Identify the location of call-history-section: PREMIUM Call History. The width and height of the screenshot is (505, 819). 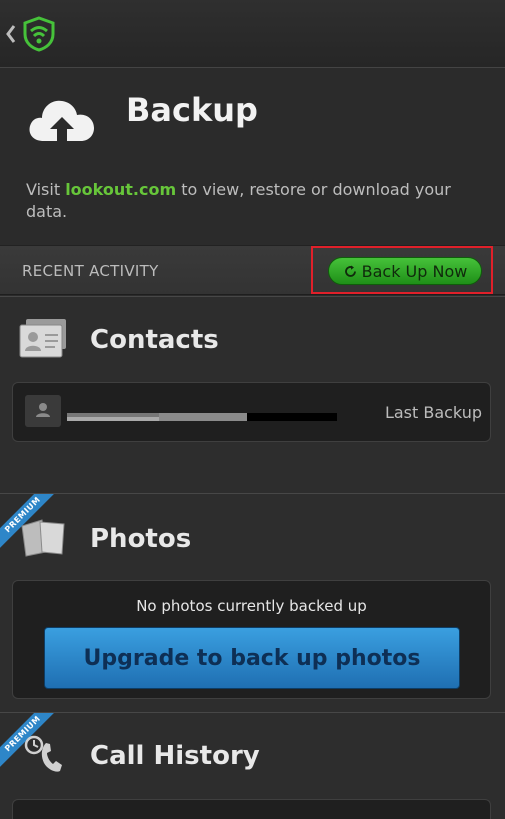
(252, 765).